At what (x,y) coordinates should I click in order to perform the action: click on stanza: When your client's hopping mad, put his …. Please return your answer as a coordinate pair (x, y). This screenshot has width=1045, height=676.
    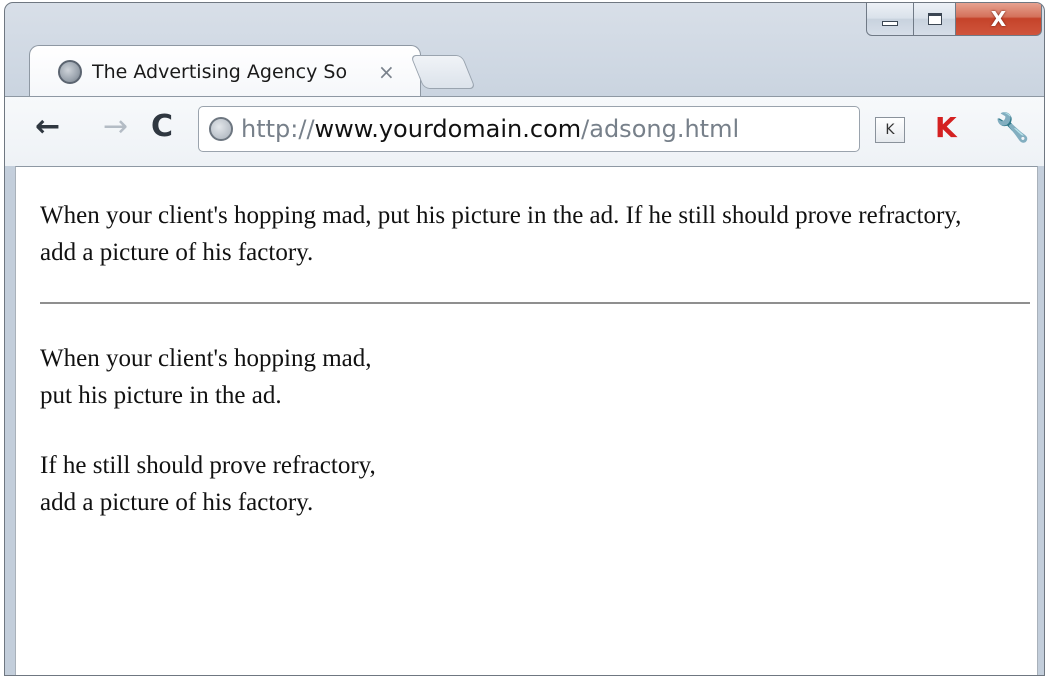
    Looking at the image, I should click on (340, 377).